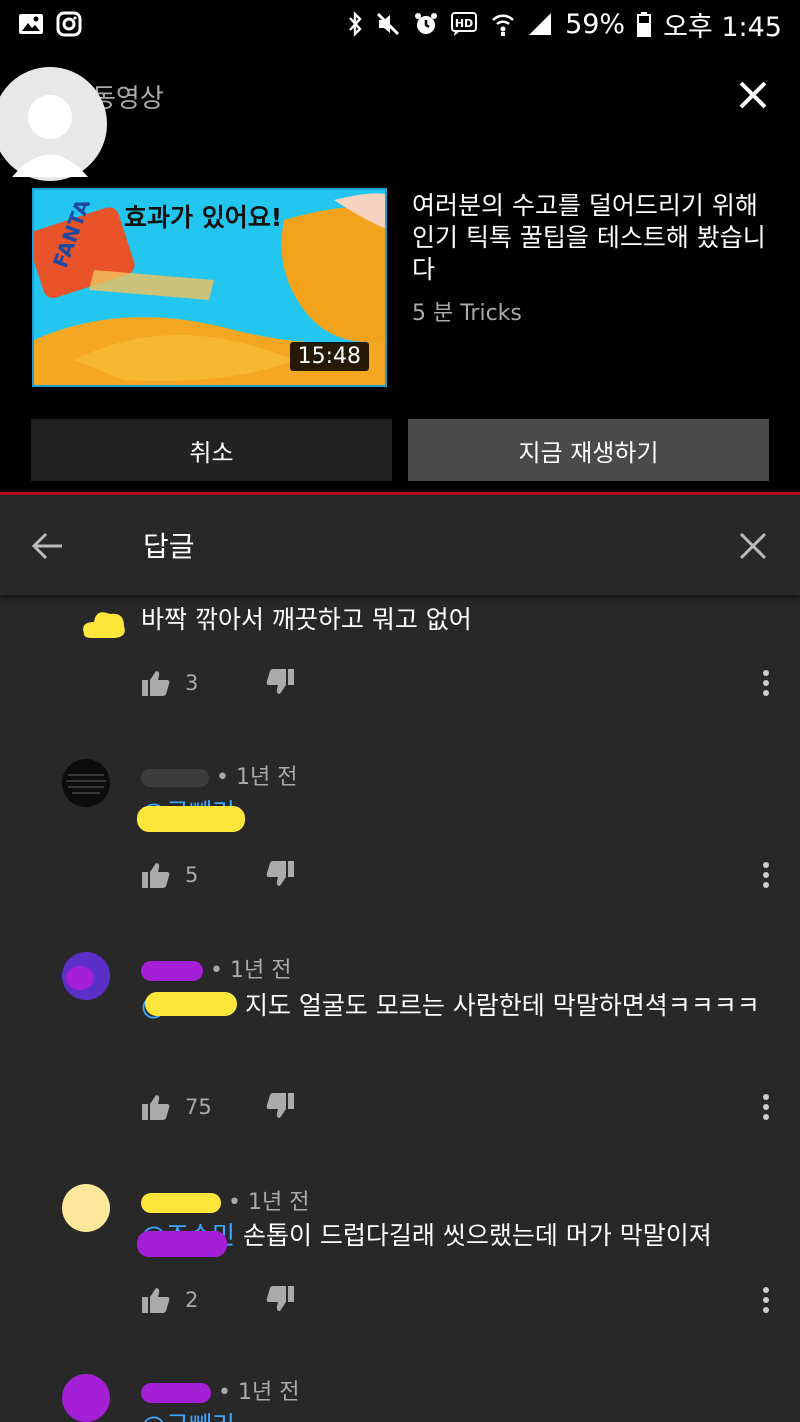 The width and height of the screenshot is (800, 1422). What do you see at coordinates (477, 1235) in the screenshot?
I see `comment-text: 손톱이 드럽다길래 씻으랬는데 머가 막말이져` at bounding box center [477, 1235].